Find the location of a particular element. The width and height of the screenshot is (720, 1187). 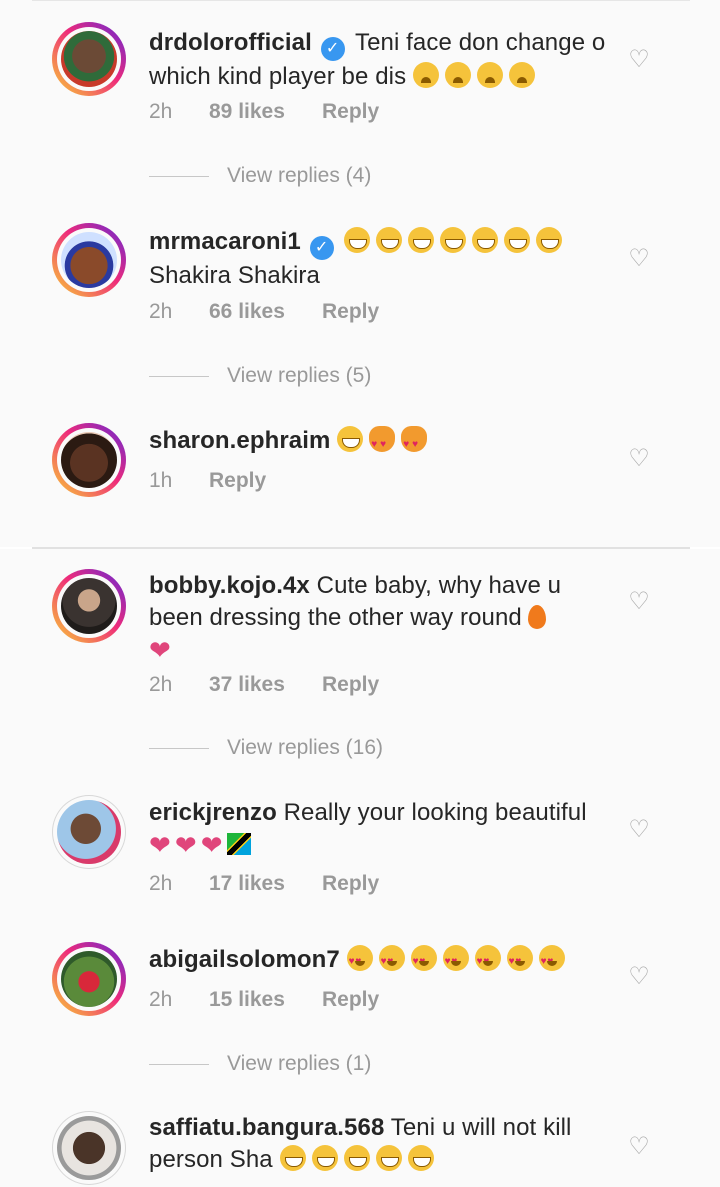

comment-username: drdolorofficial is located at coordinates (230, 42).